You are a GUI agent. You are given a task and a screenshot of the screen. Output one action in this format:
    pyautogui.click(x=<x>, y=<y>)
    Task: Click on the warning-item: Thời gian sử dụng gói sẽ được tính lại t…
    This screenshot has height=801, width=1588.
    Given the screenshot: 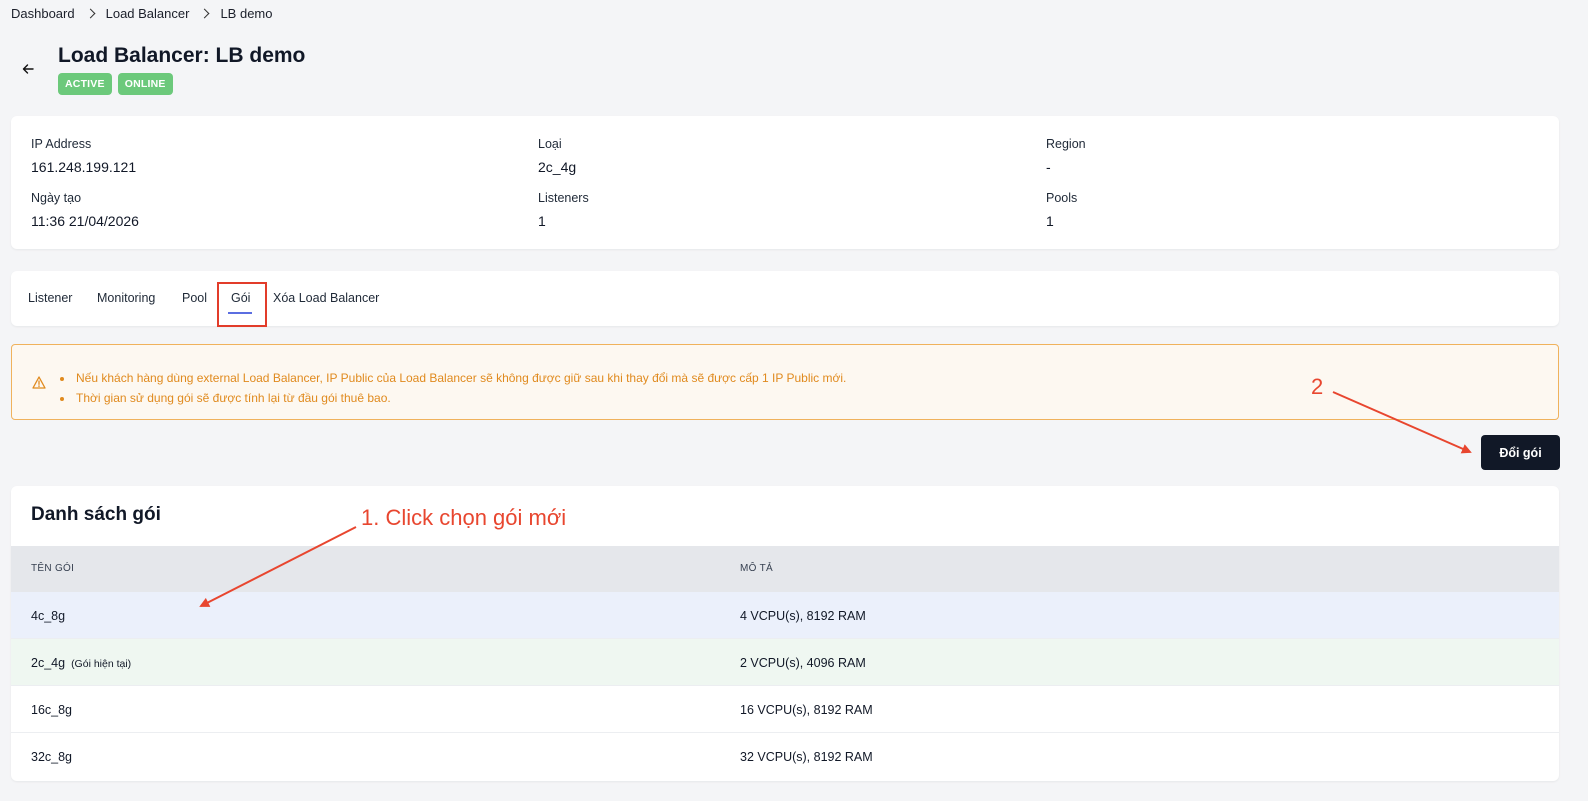 What is the action you would take?
    pyautogui.click(x=452, y=399)
    